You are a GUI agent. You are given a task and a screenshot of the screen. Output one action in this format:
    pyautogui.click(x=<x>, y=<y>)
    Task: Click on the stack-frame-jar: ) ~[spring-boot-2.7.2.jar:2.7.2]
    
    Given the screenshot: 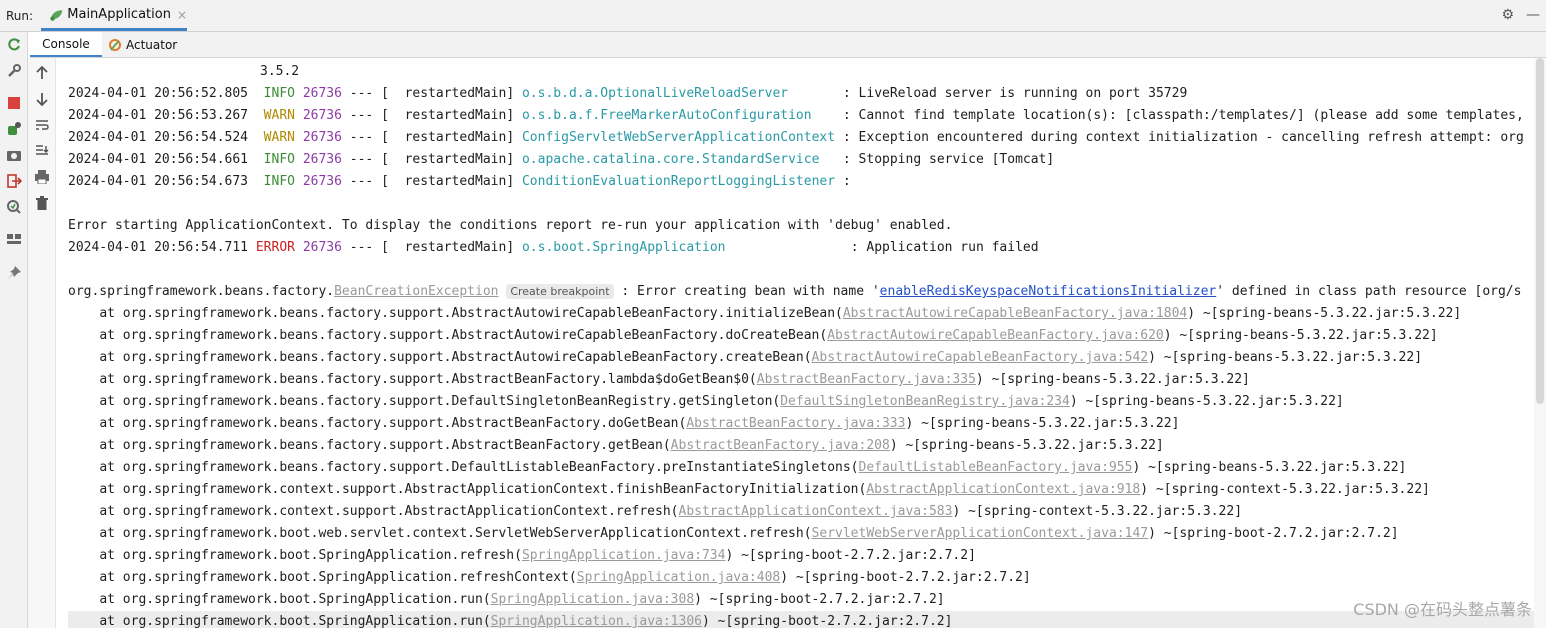 What is the action you would take?
    pyautogui.click(x=850, y=555)
    